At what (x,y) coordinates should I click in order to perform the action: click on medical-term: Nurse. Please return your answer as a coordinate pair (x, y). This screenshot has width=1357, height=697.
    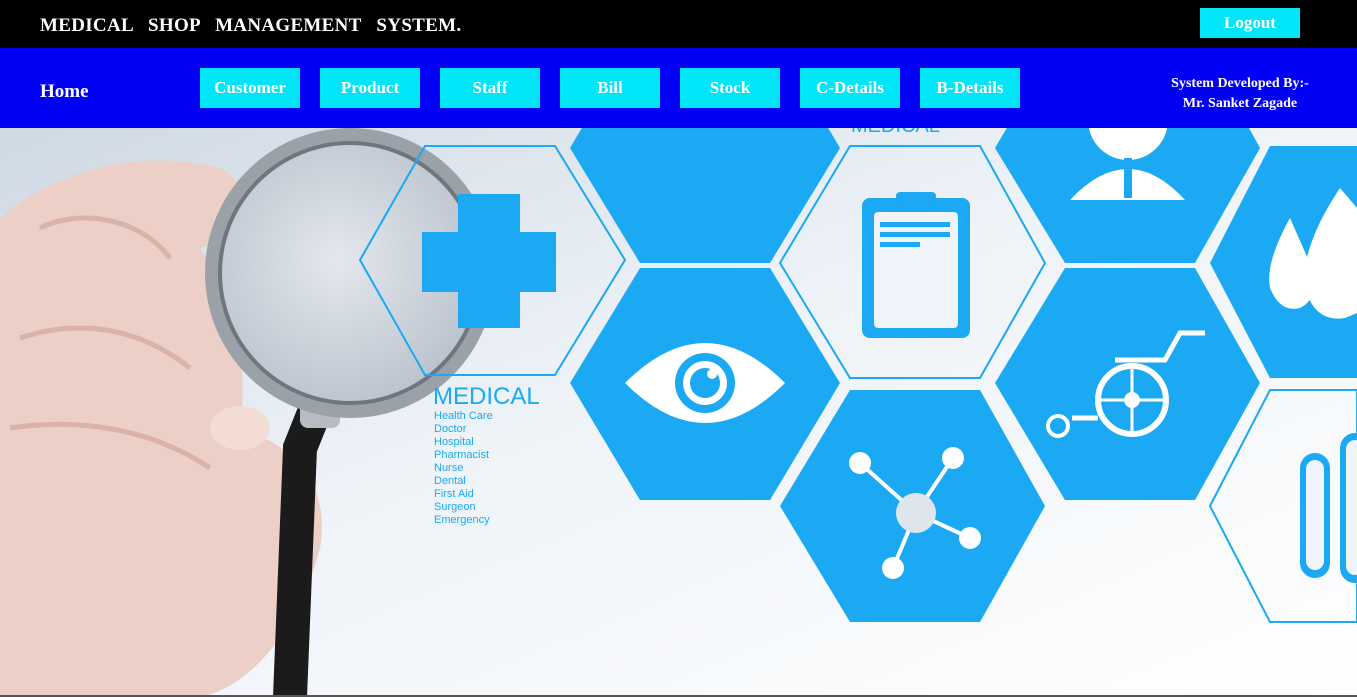
    Looking at the image, I should click on (448, 468).